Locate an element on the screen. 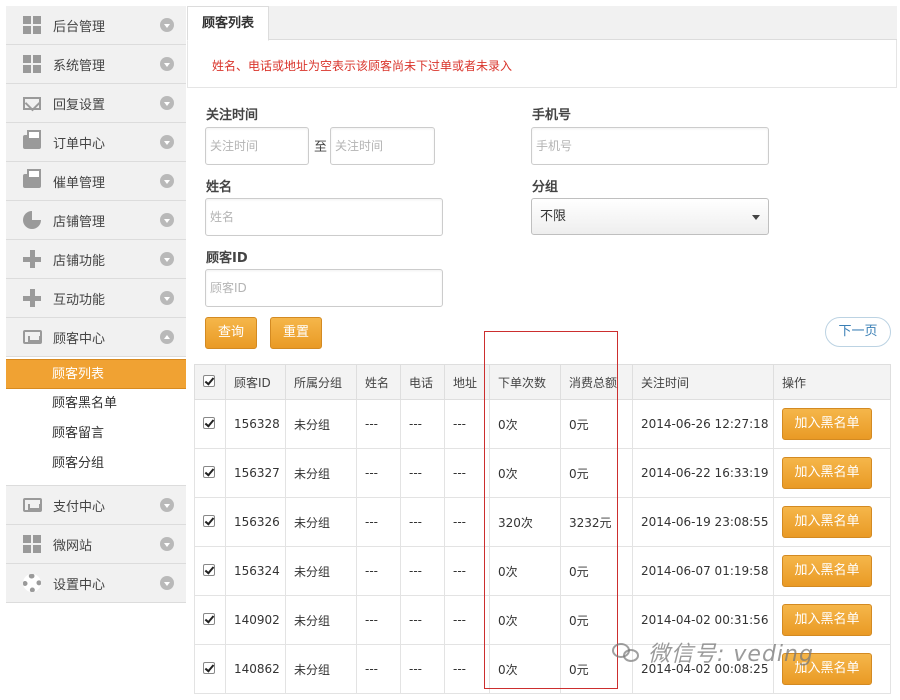 This screenshot has height=700, width=900. select-all-cell is located at coordinates (210, 382).